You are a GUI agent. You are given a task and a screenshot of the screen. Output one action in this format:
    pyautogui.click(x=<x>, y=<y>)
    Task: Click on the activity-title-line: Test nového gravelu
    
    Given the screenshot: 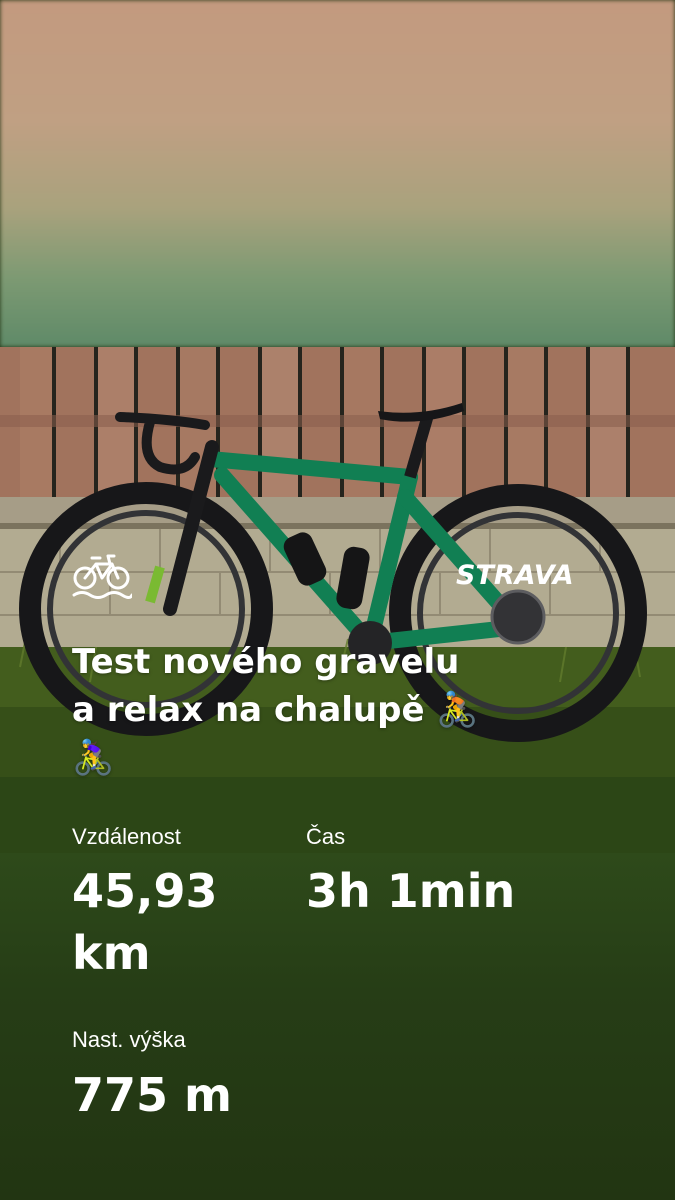 What is the action you would take?
    pyautogui.click(x=266, y=662)
    